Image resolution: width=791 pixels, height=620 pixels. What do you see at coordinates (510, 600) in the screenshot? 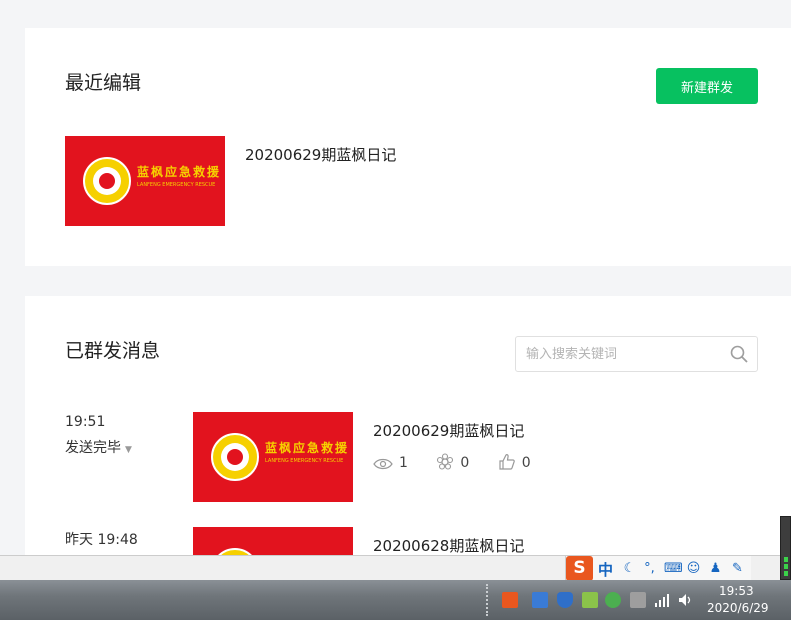
I see `sogou-tray-icon` at bounding box center [510, 600].